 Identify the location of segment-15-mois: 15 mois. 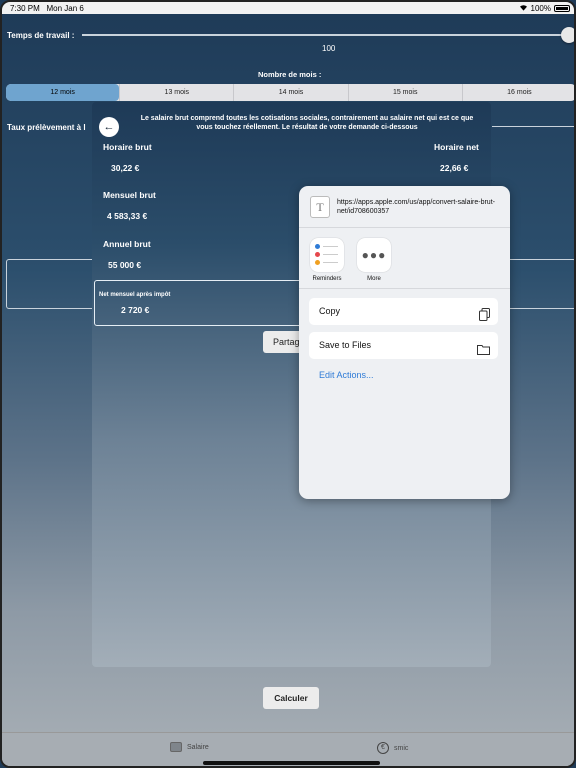
(404, 92).